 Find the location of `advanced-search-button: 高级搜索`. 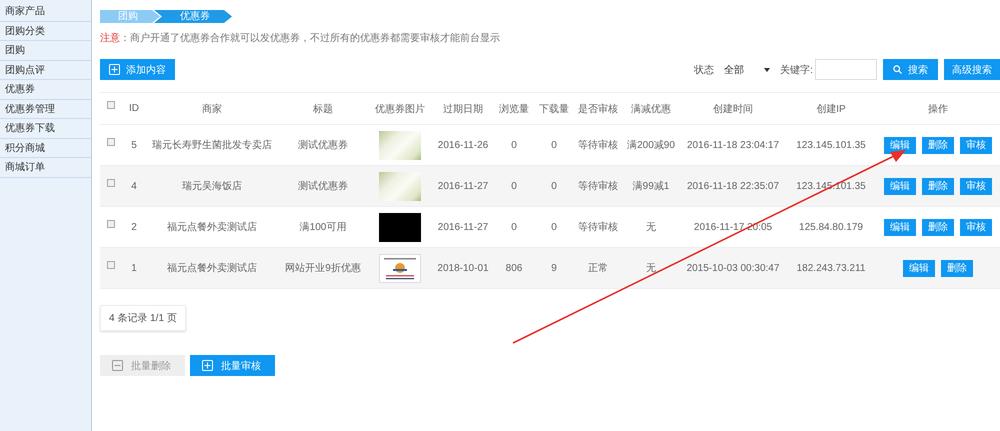

advanced-search-button: 高级搜索 is located at coordinates (972, 69).